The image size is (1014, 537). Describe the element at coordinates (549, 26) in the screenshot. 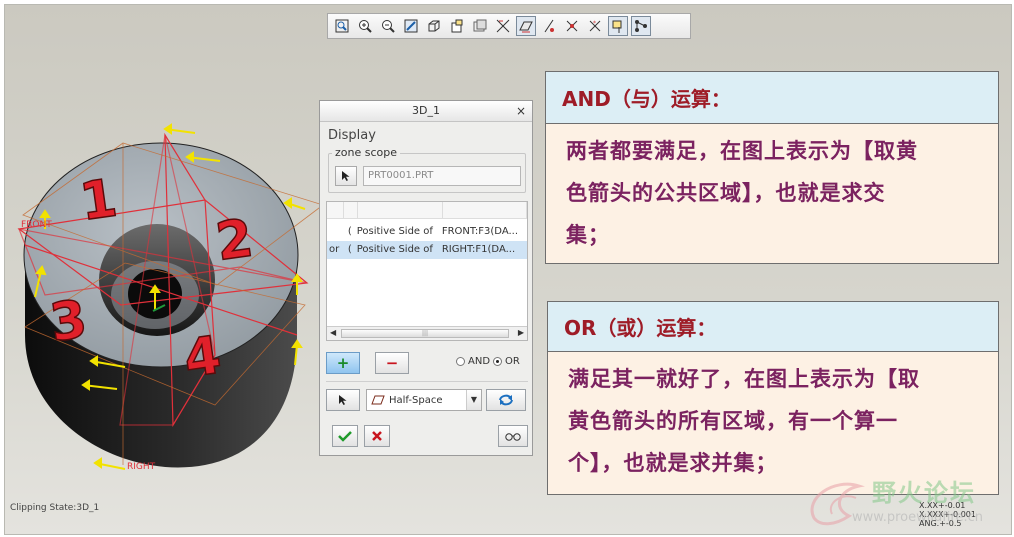

I see `datum-points-icon` at that location.